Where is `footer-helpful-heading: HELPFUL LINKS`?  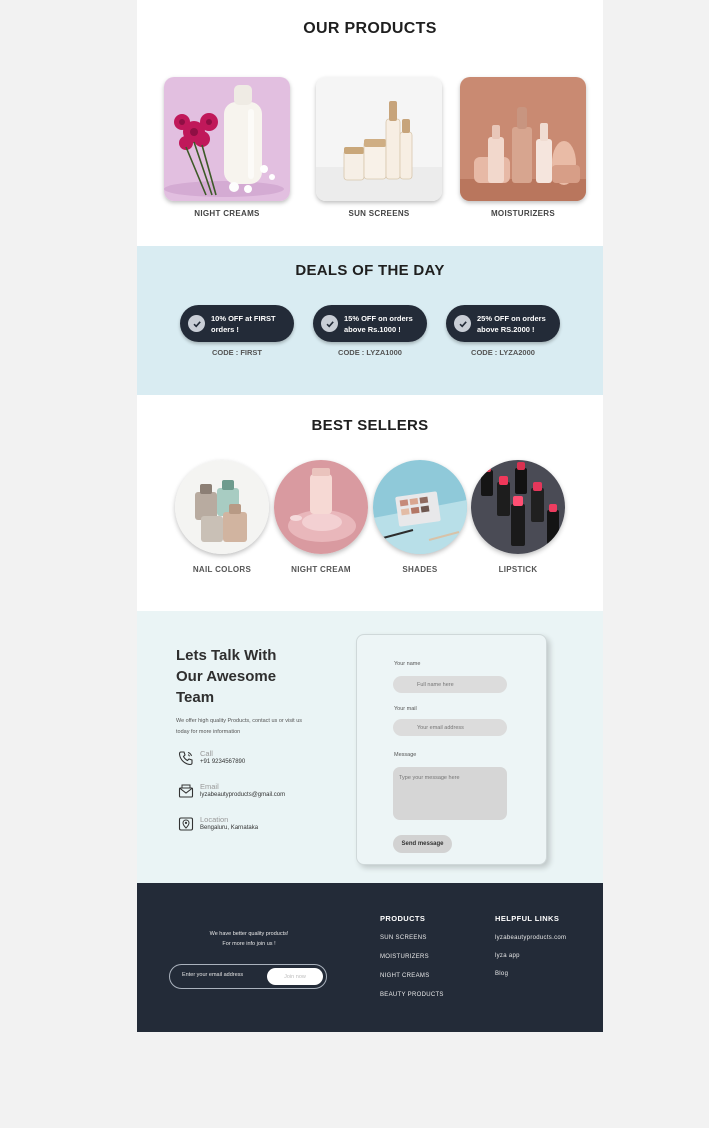 footer-helpful-heading: HELPFUL LINKS is located at coordinates (527, 918).